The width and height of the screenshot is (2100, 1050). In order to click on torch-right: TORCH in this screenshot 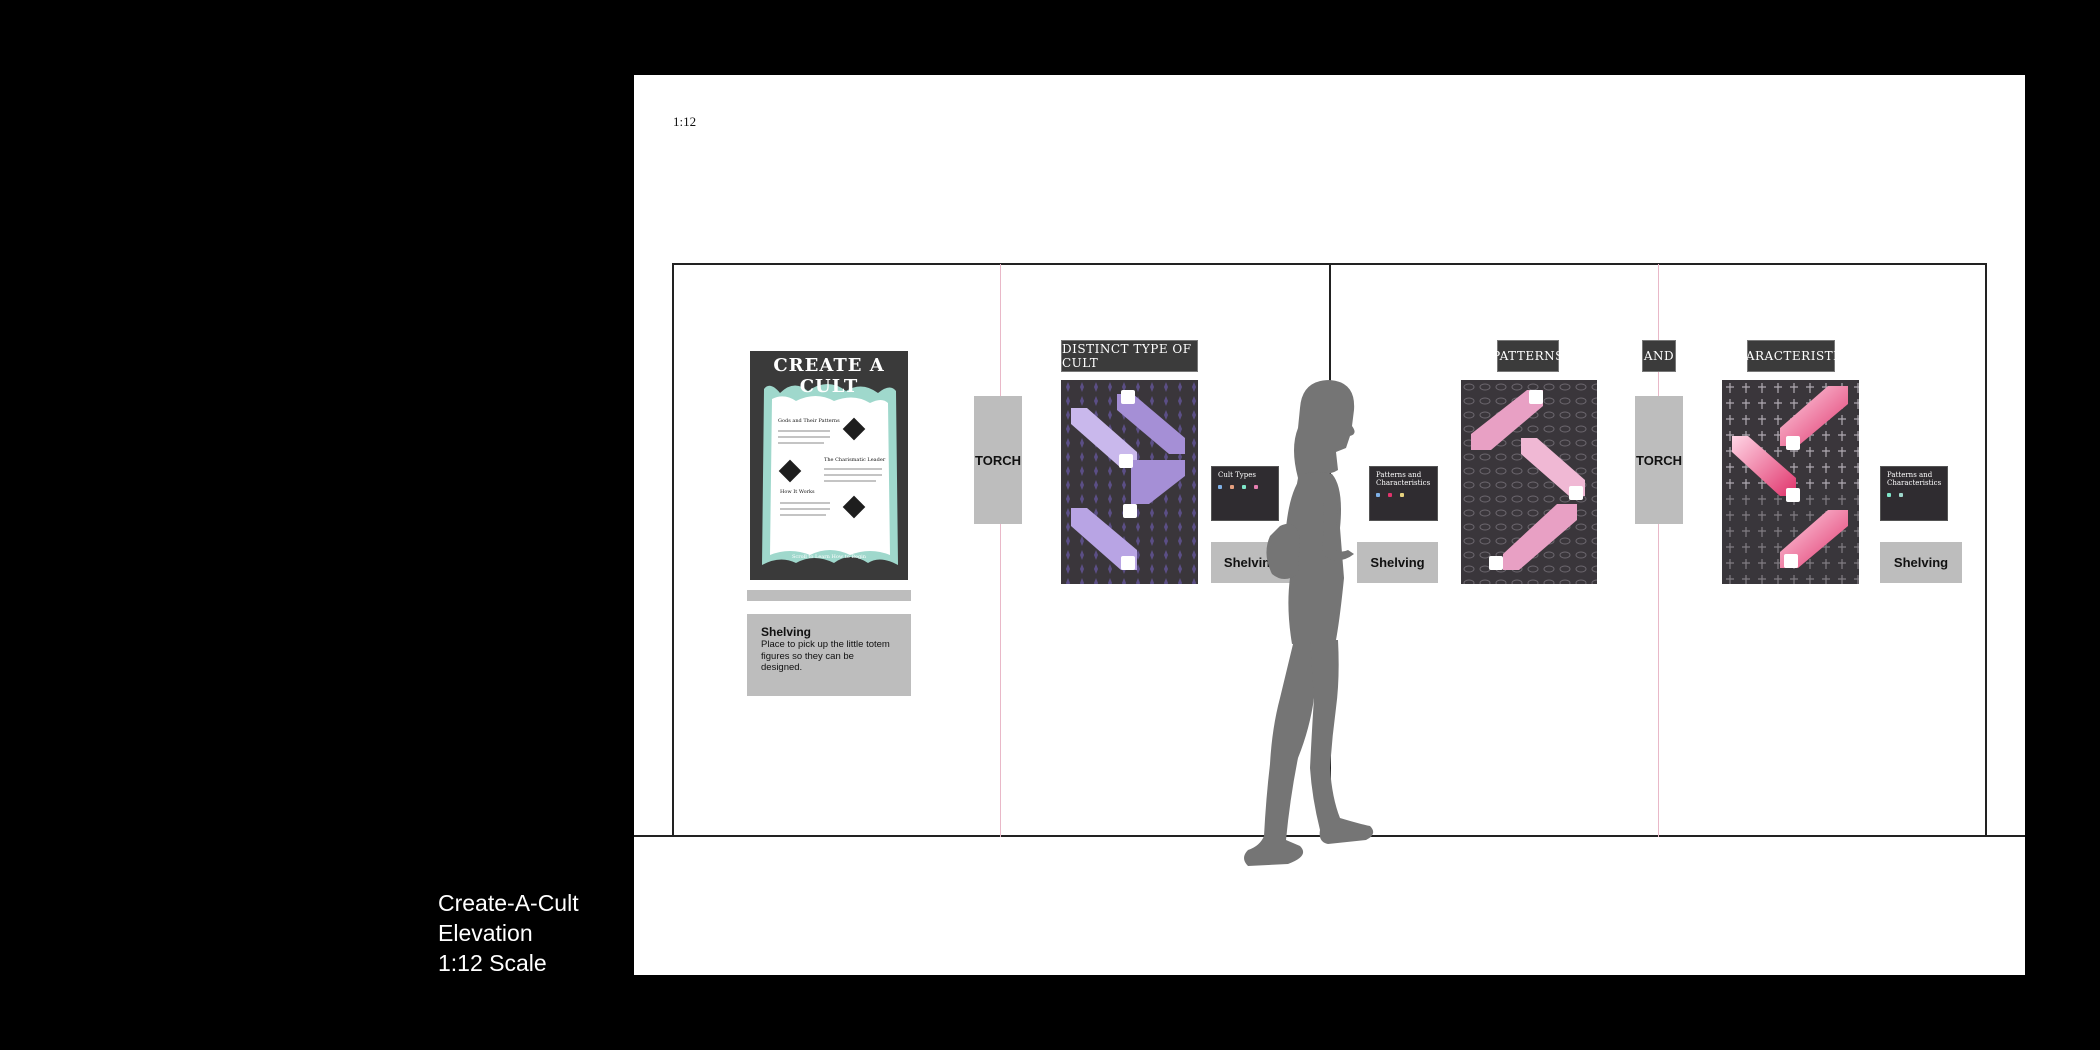, I will do `click(1659, 460)`.